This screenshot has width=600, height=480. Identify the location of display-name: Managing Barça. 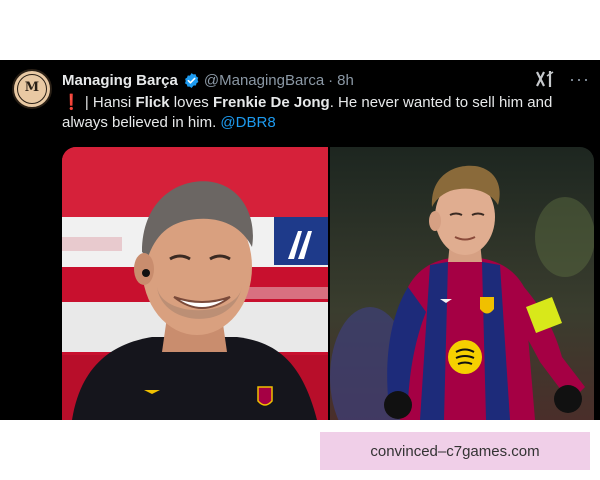
(120, 80).